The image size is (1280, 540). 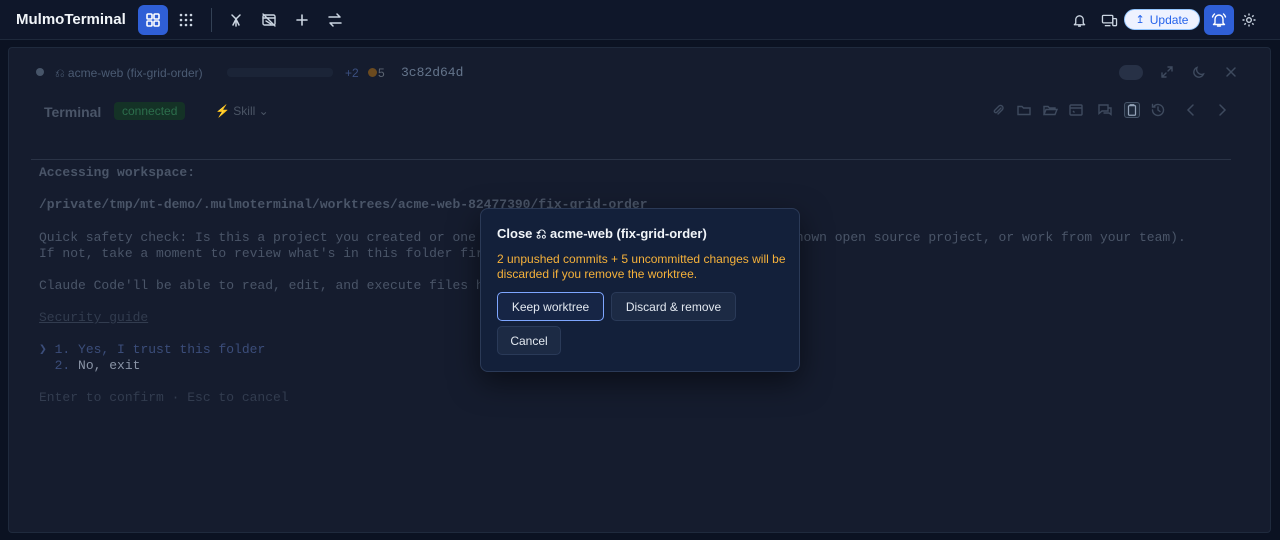 I want to click on grid-view-button, so click(x=153, y=20).